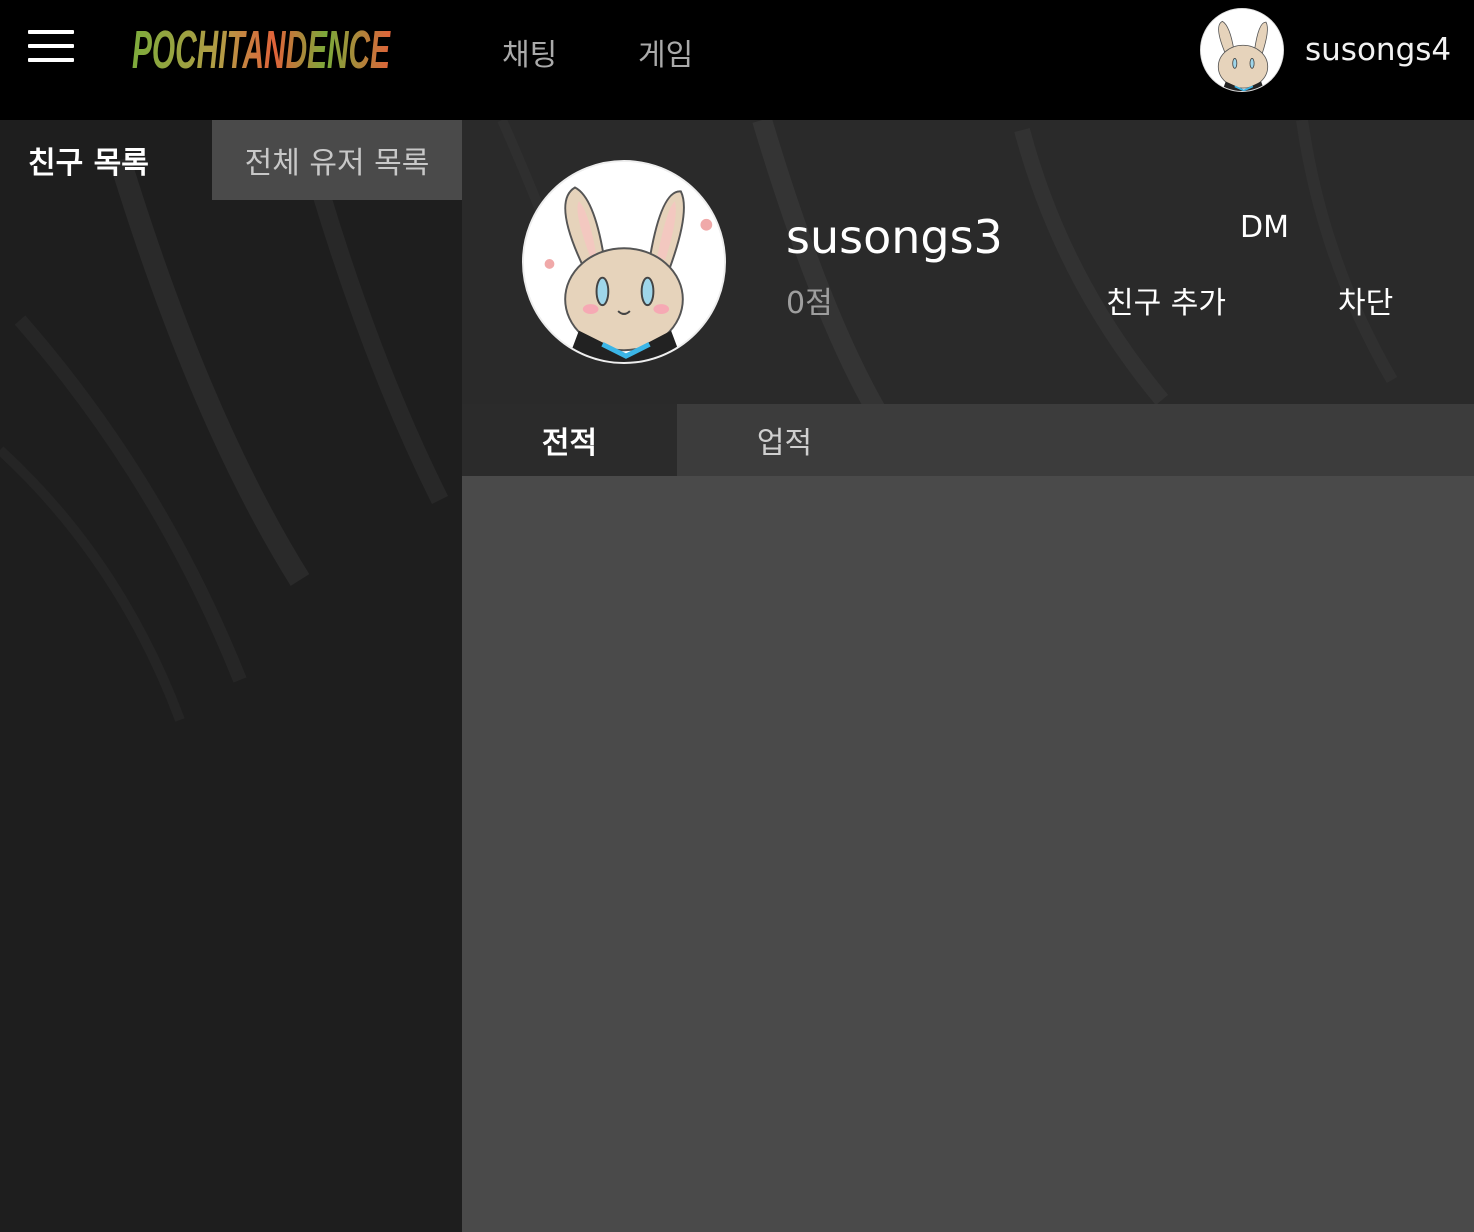  What do you see at coordinates (52, 47) in the screenshot?
I see `hamburger-menu-icon` at bounding box center [52, 47].